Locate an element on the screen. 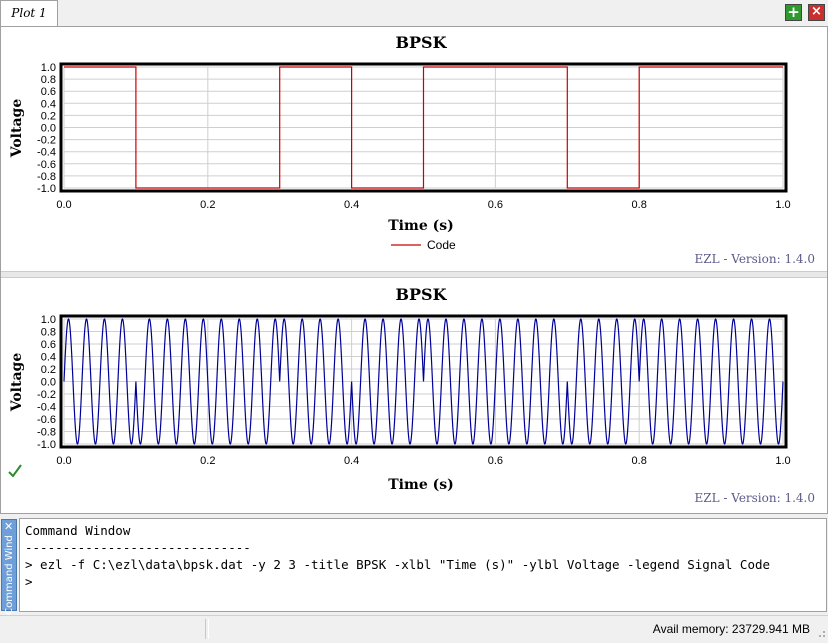  tab-bar is located at coordinates (414, 13).